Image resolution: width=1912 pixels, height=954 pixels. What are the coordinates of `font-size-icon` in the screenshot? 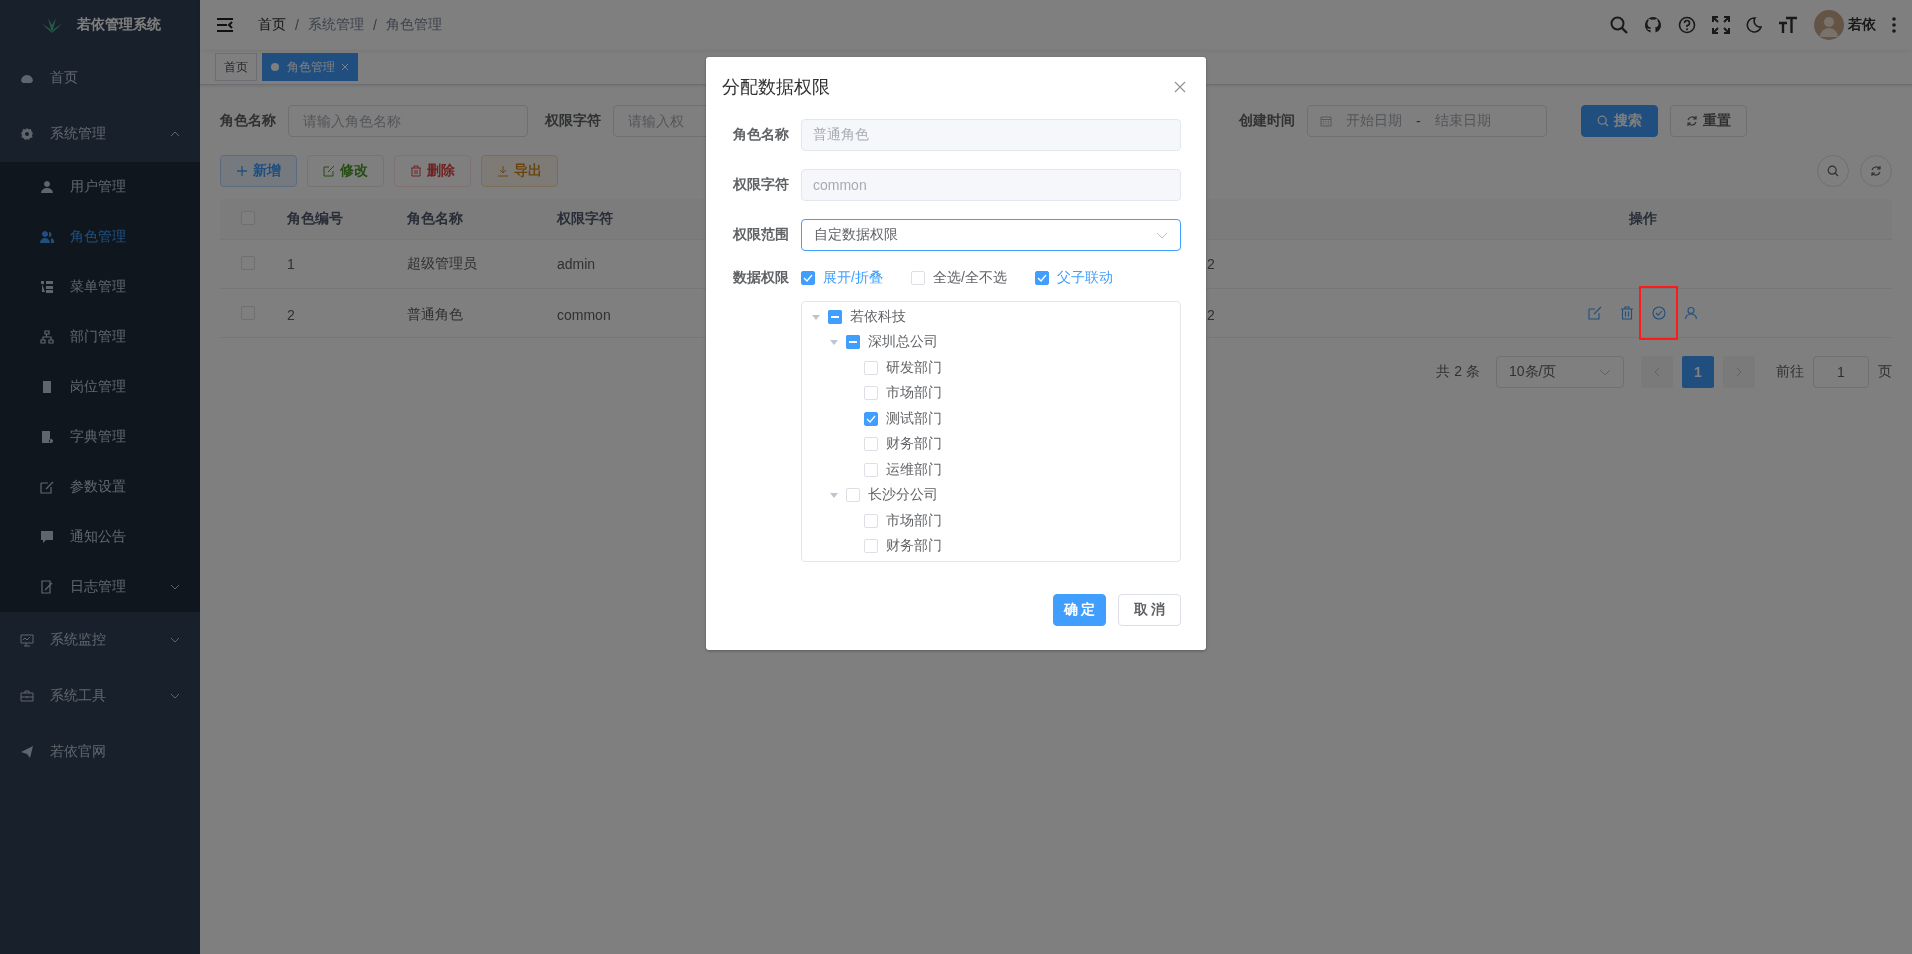 It's located at (1788, 25).